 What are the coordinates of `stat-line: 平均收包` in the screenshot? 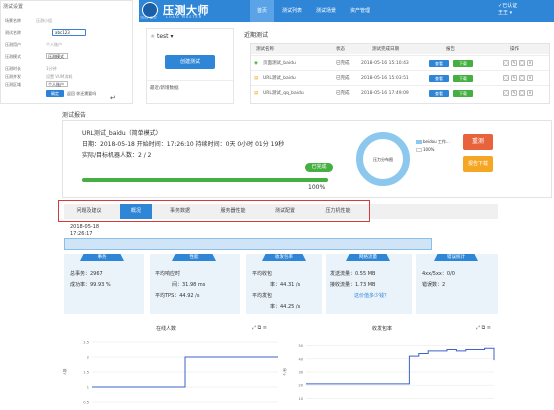 It's located at (262, 274).